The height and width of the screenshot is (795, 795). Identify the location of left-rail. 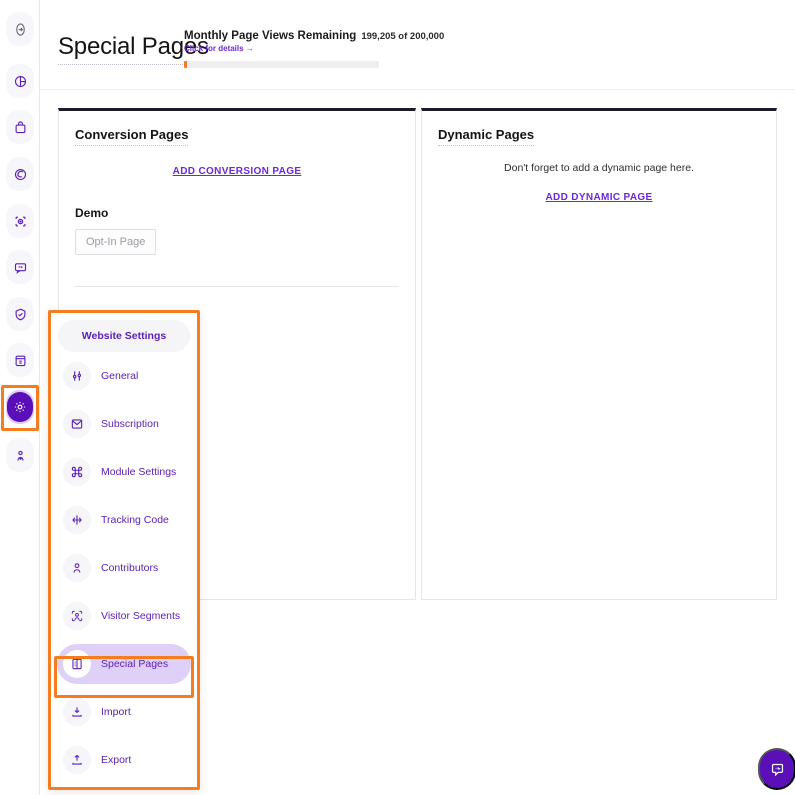
(20, 397).